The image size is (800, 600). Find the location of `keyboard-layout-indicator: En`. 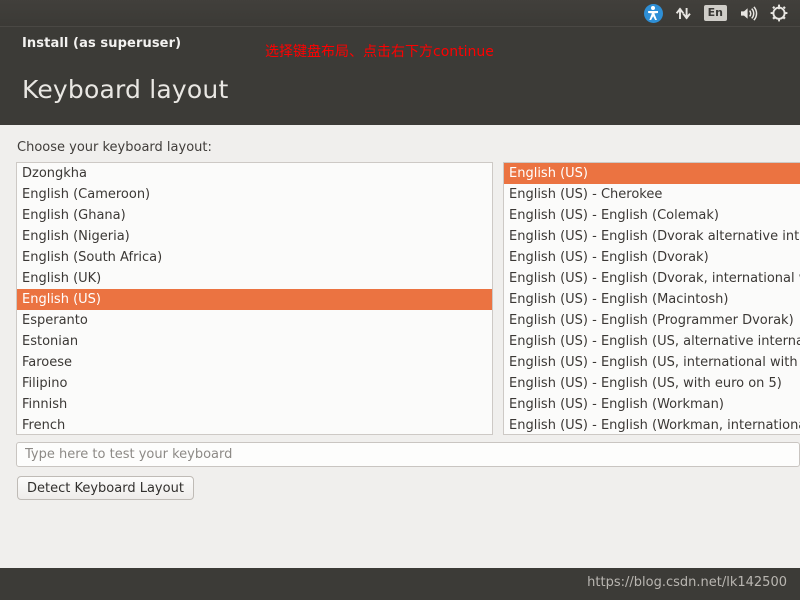

keyboard-layout-indicator: En is located at coordinates (715, 13).